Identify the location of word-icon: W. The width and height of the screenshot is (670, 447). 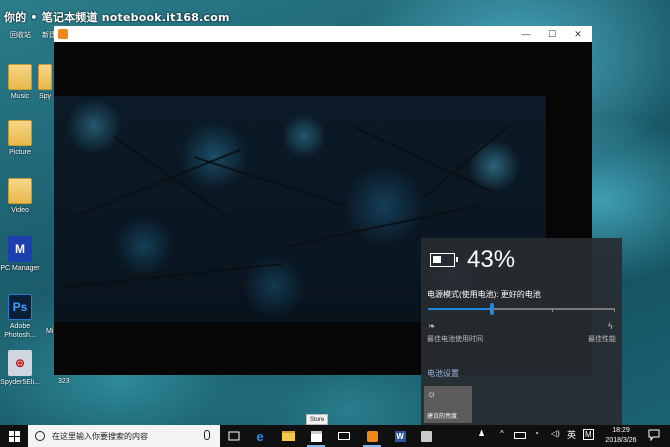
(400, 436).